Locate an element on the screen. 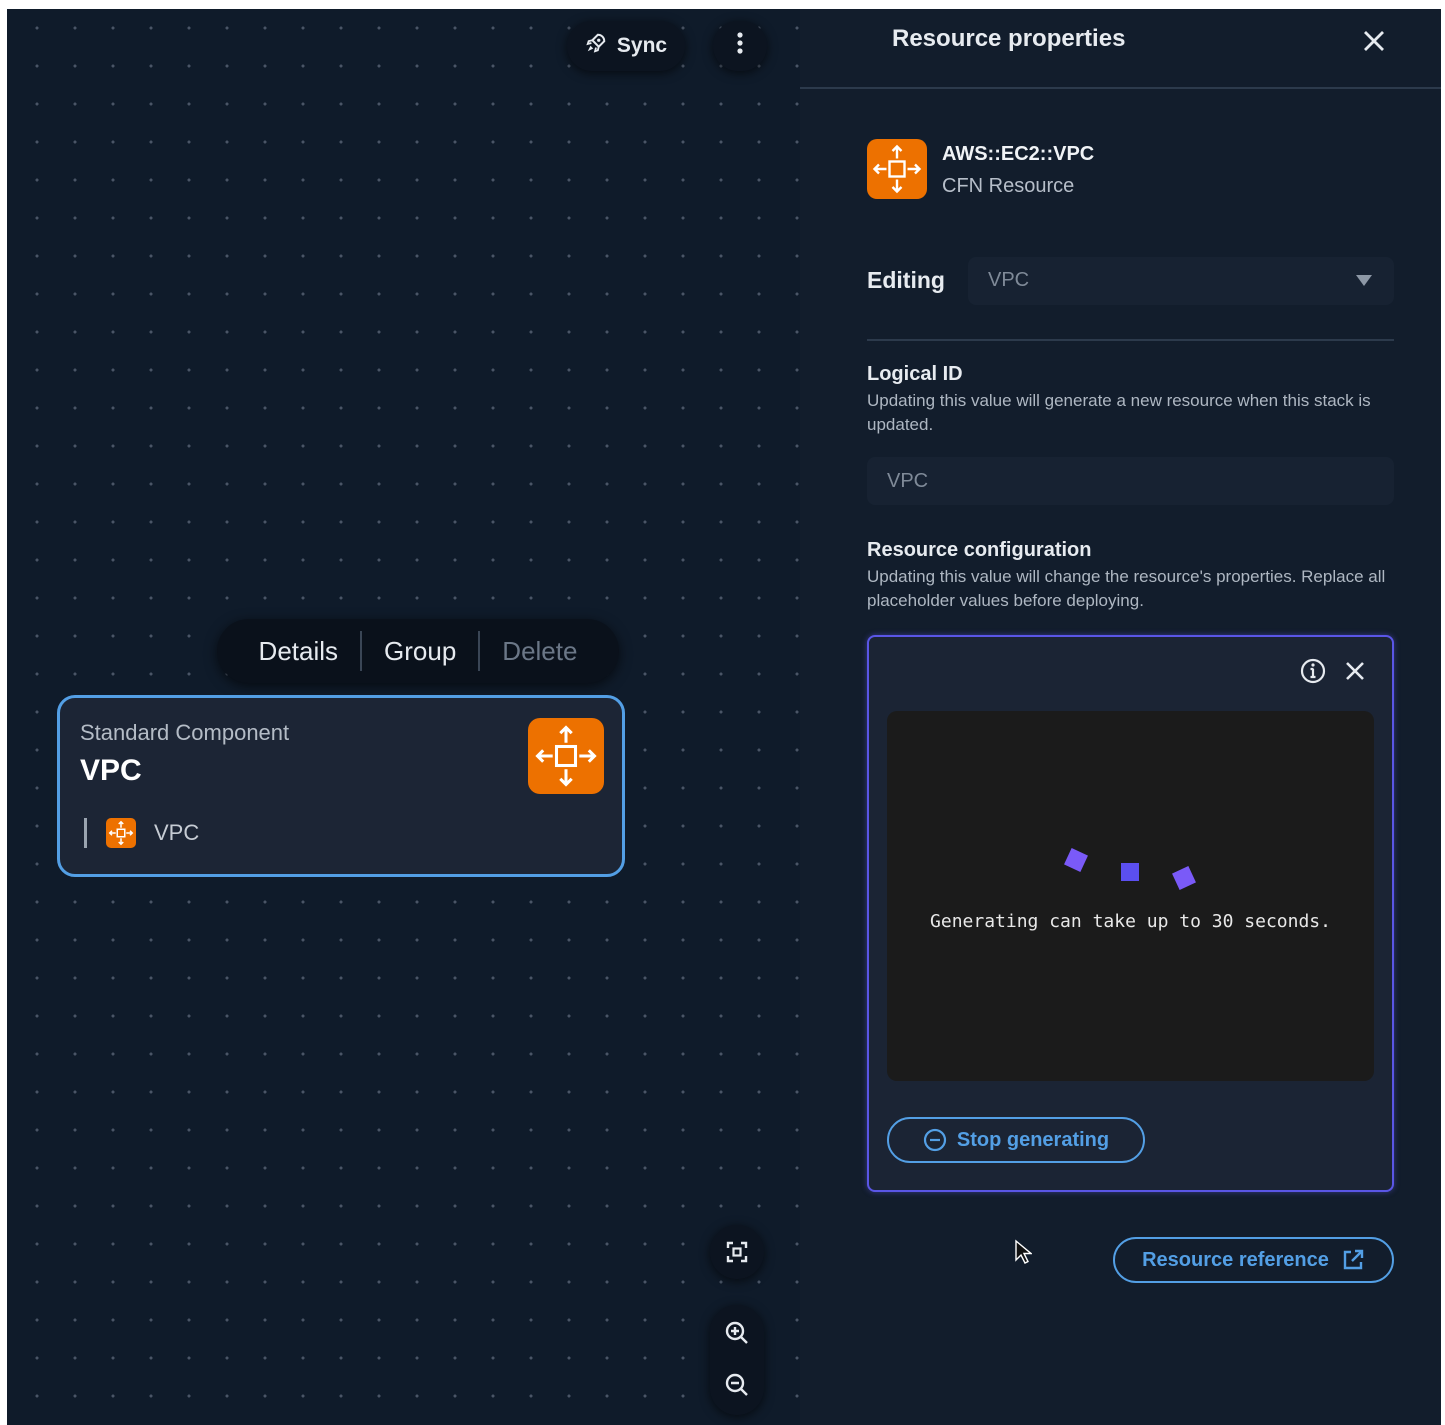 The image size is (1445, 1425). resource-kind: CFN Resource is located at coordinates (1008, 186).